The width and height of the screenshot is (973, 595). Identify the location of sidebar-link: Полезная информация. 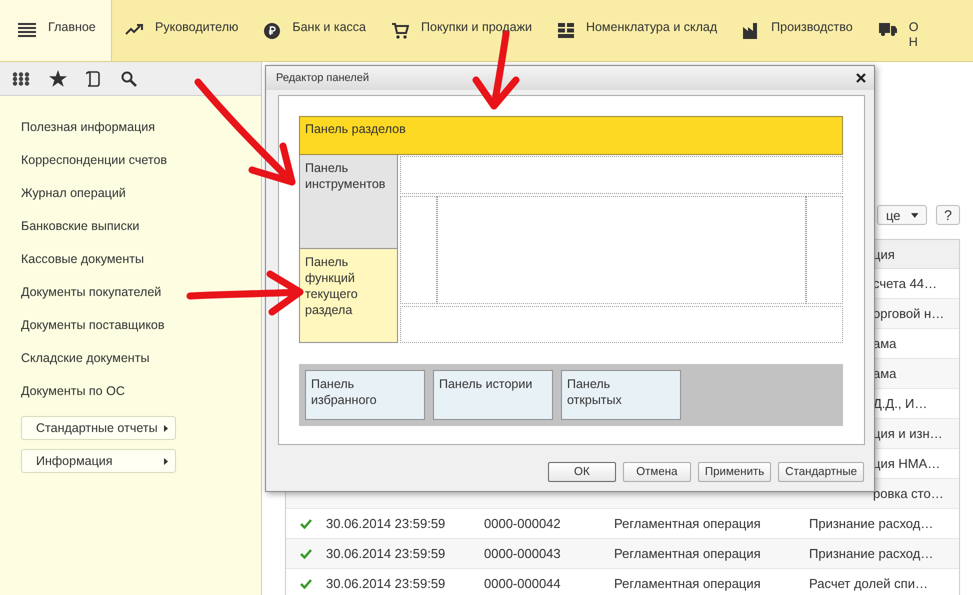
(141, 135).